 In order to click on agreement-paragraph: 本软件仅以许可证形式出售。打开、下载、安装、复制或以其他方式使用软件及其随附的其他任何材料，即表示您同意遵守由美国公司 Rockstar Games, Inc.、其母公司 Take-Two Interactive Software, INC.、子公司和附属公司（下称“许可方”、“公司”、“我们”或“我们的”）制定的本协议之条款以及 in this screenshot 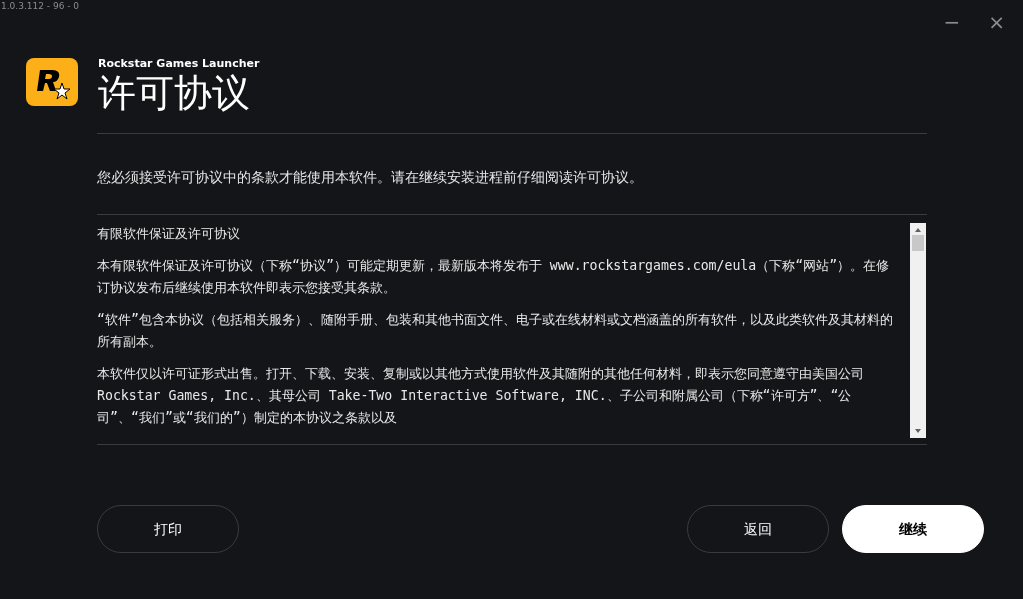, I will do `click(481, 396)`.